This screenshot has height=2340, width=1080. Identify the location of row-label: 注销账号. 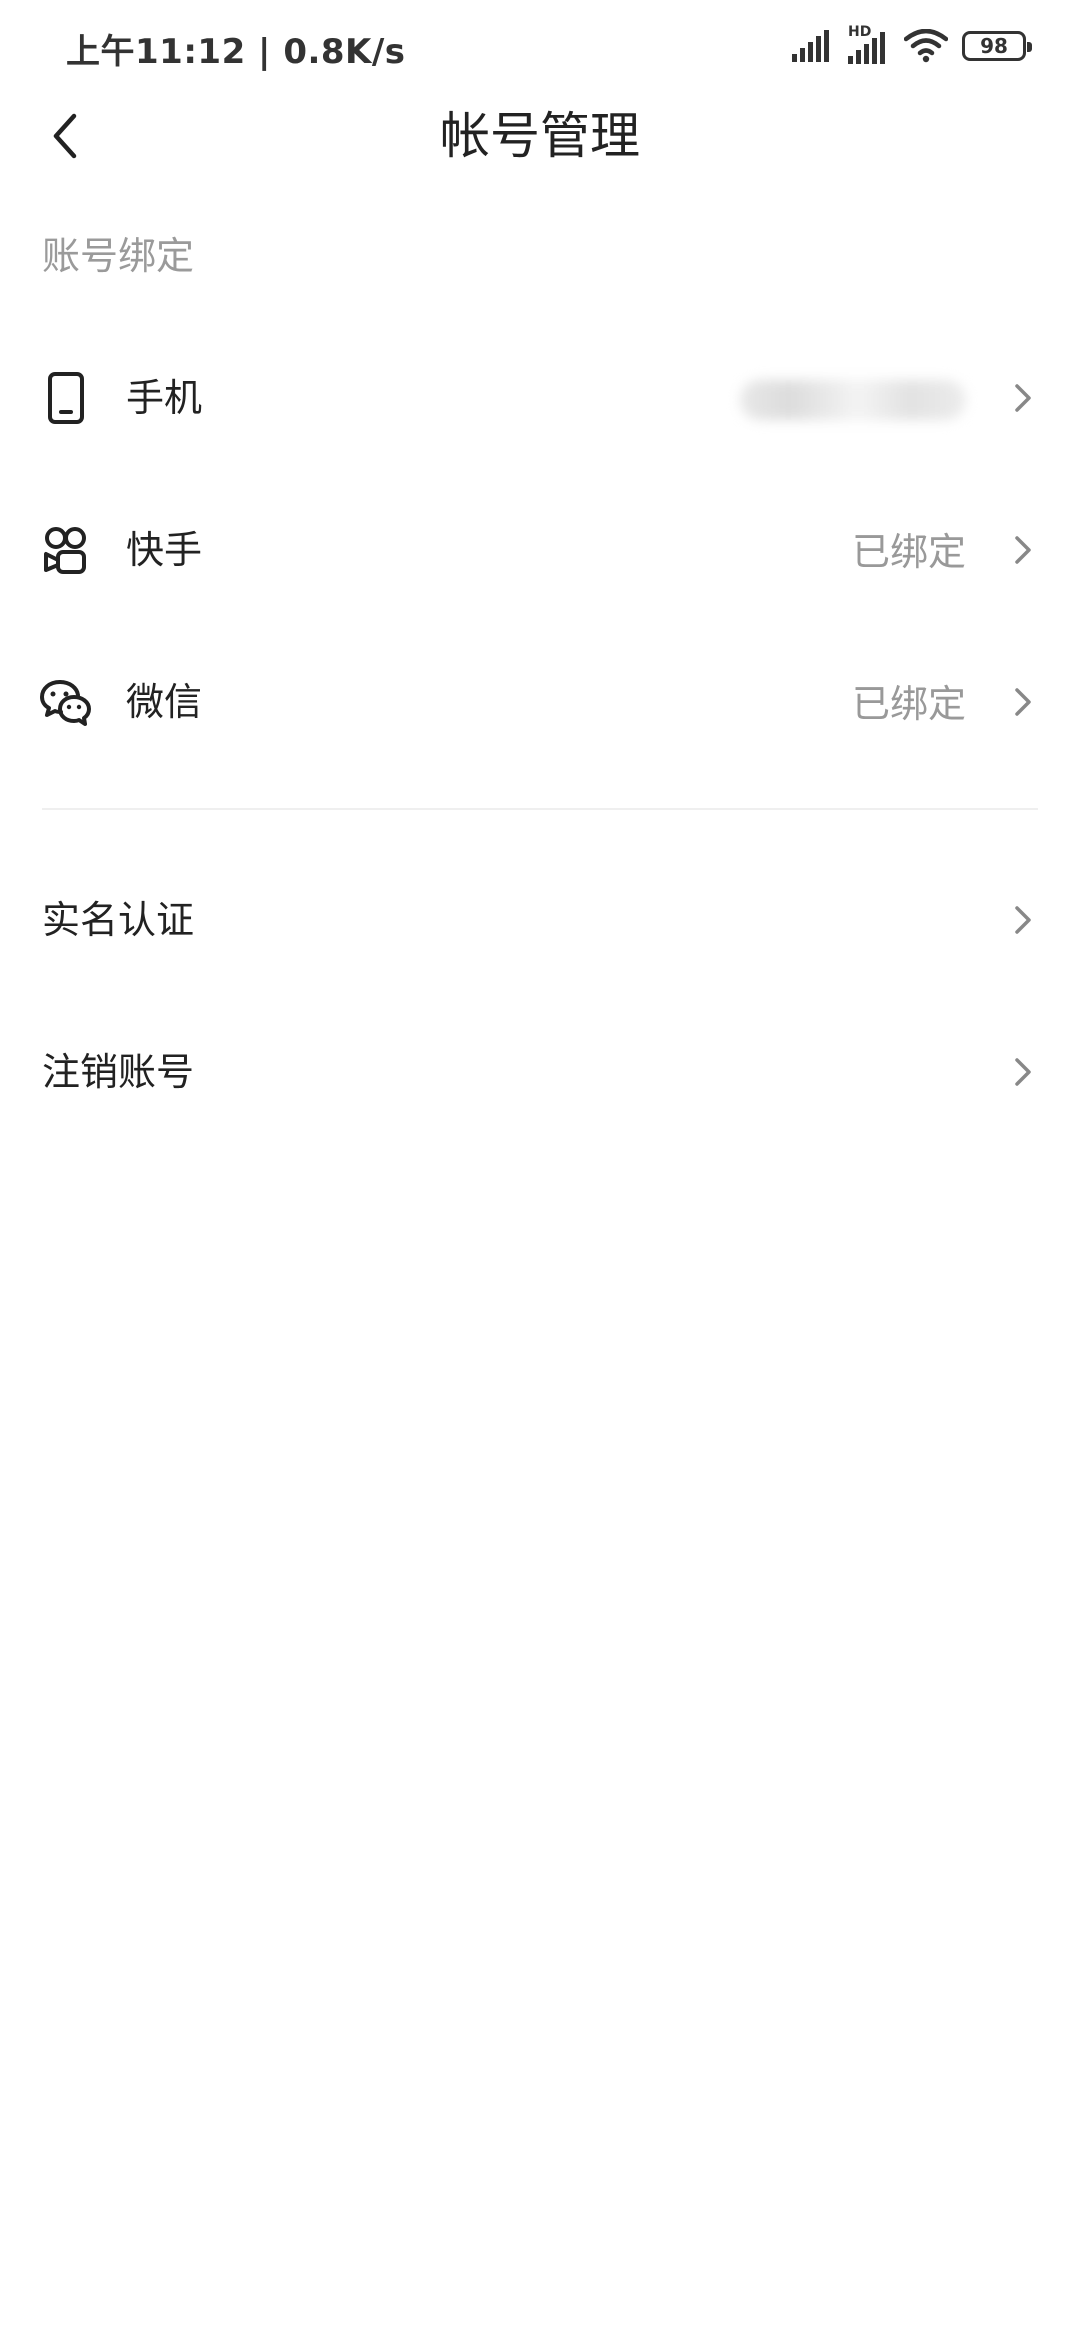
(118, 1072).